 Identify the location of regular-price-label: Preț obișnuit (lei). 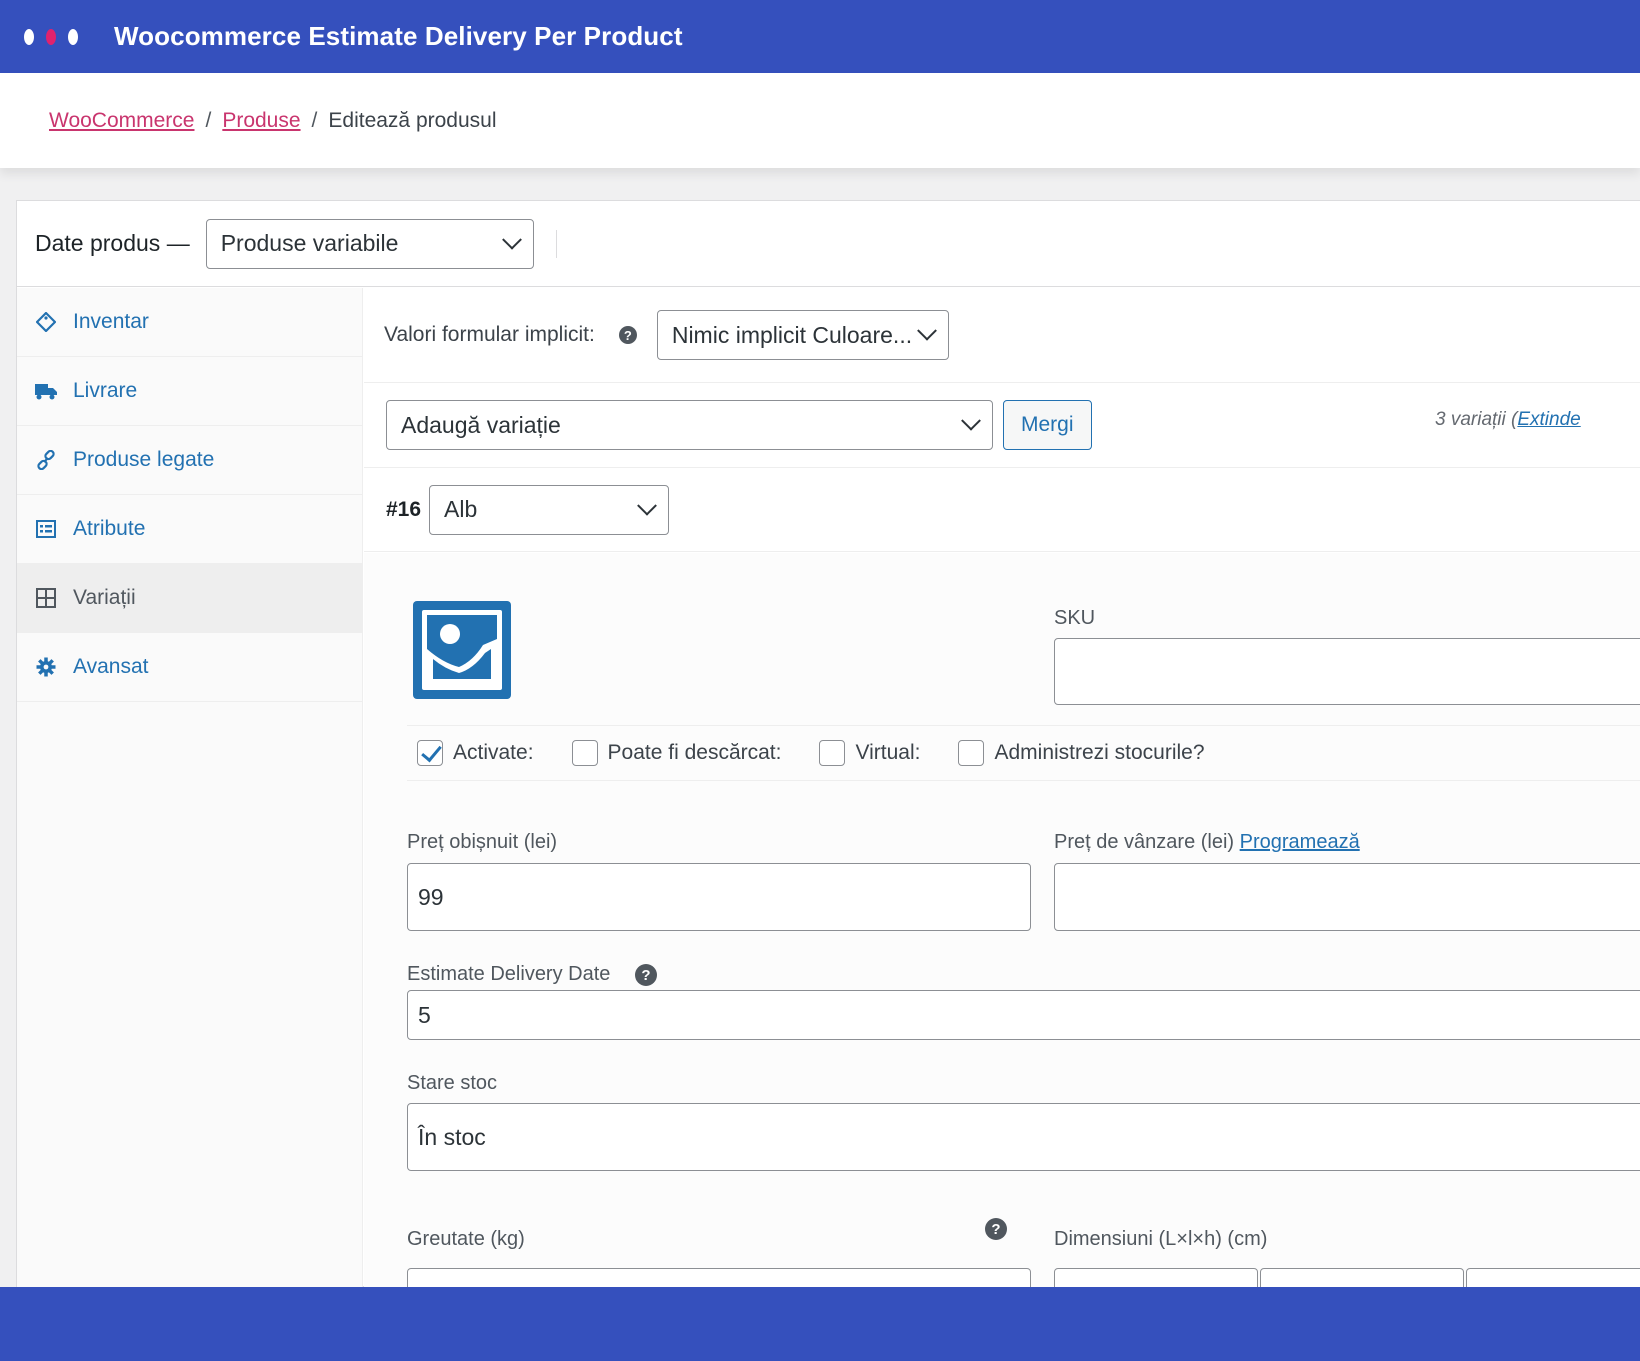
(482, 842).